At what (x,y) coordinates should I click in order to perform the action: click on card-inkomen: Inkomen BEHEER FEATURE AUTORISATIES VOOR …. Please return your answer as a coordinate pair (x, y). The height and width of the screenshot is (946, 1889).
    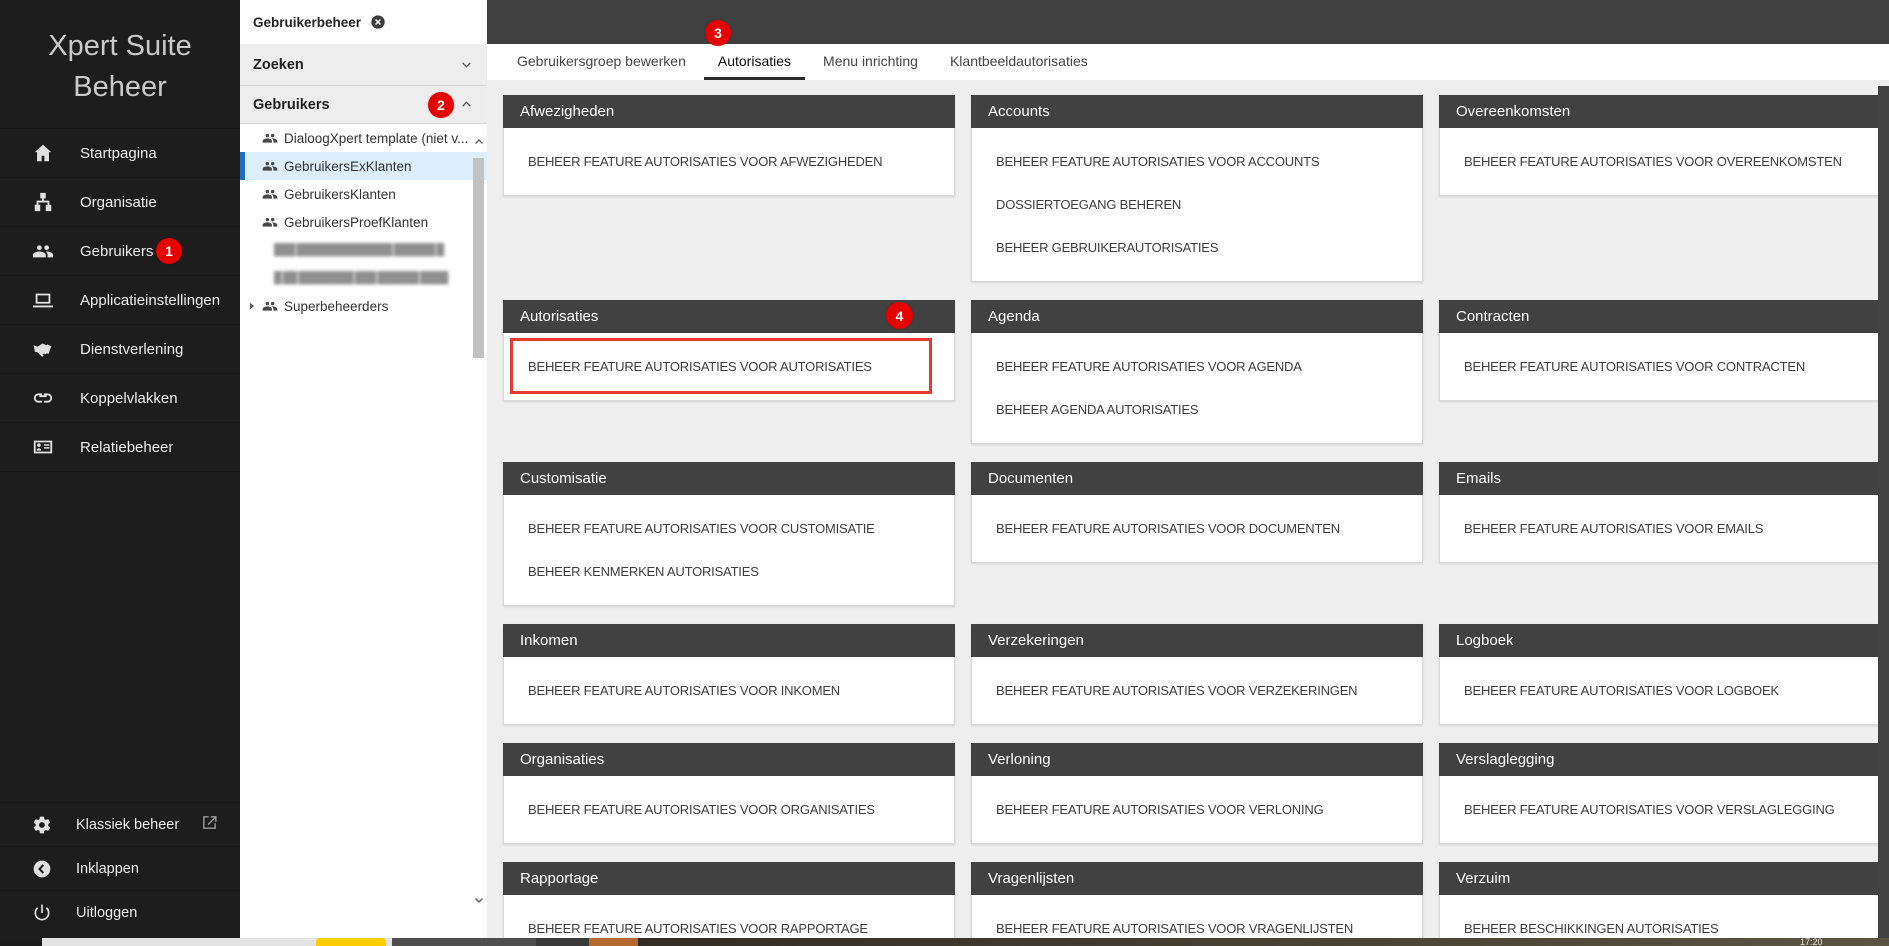
    Looking at the image, I should click on (729, 674).